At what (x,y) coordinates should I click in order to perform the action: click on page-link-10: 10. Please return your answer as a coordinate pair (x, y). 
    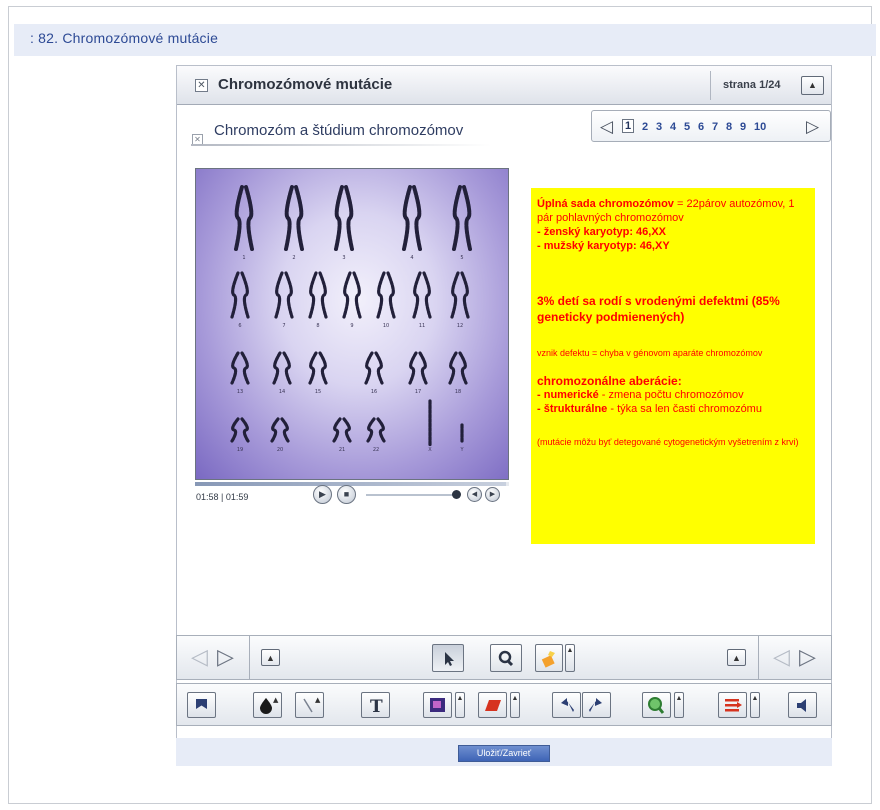
    Looking at the image, I should click on (760, 127).